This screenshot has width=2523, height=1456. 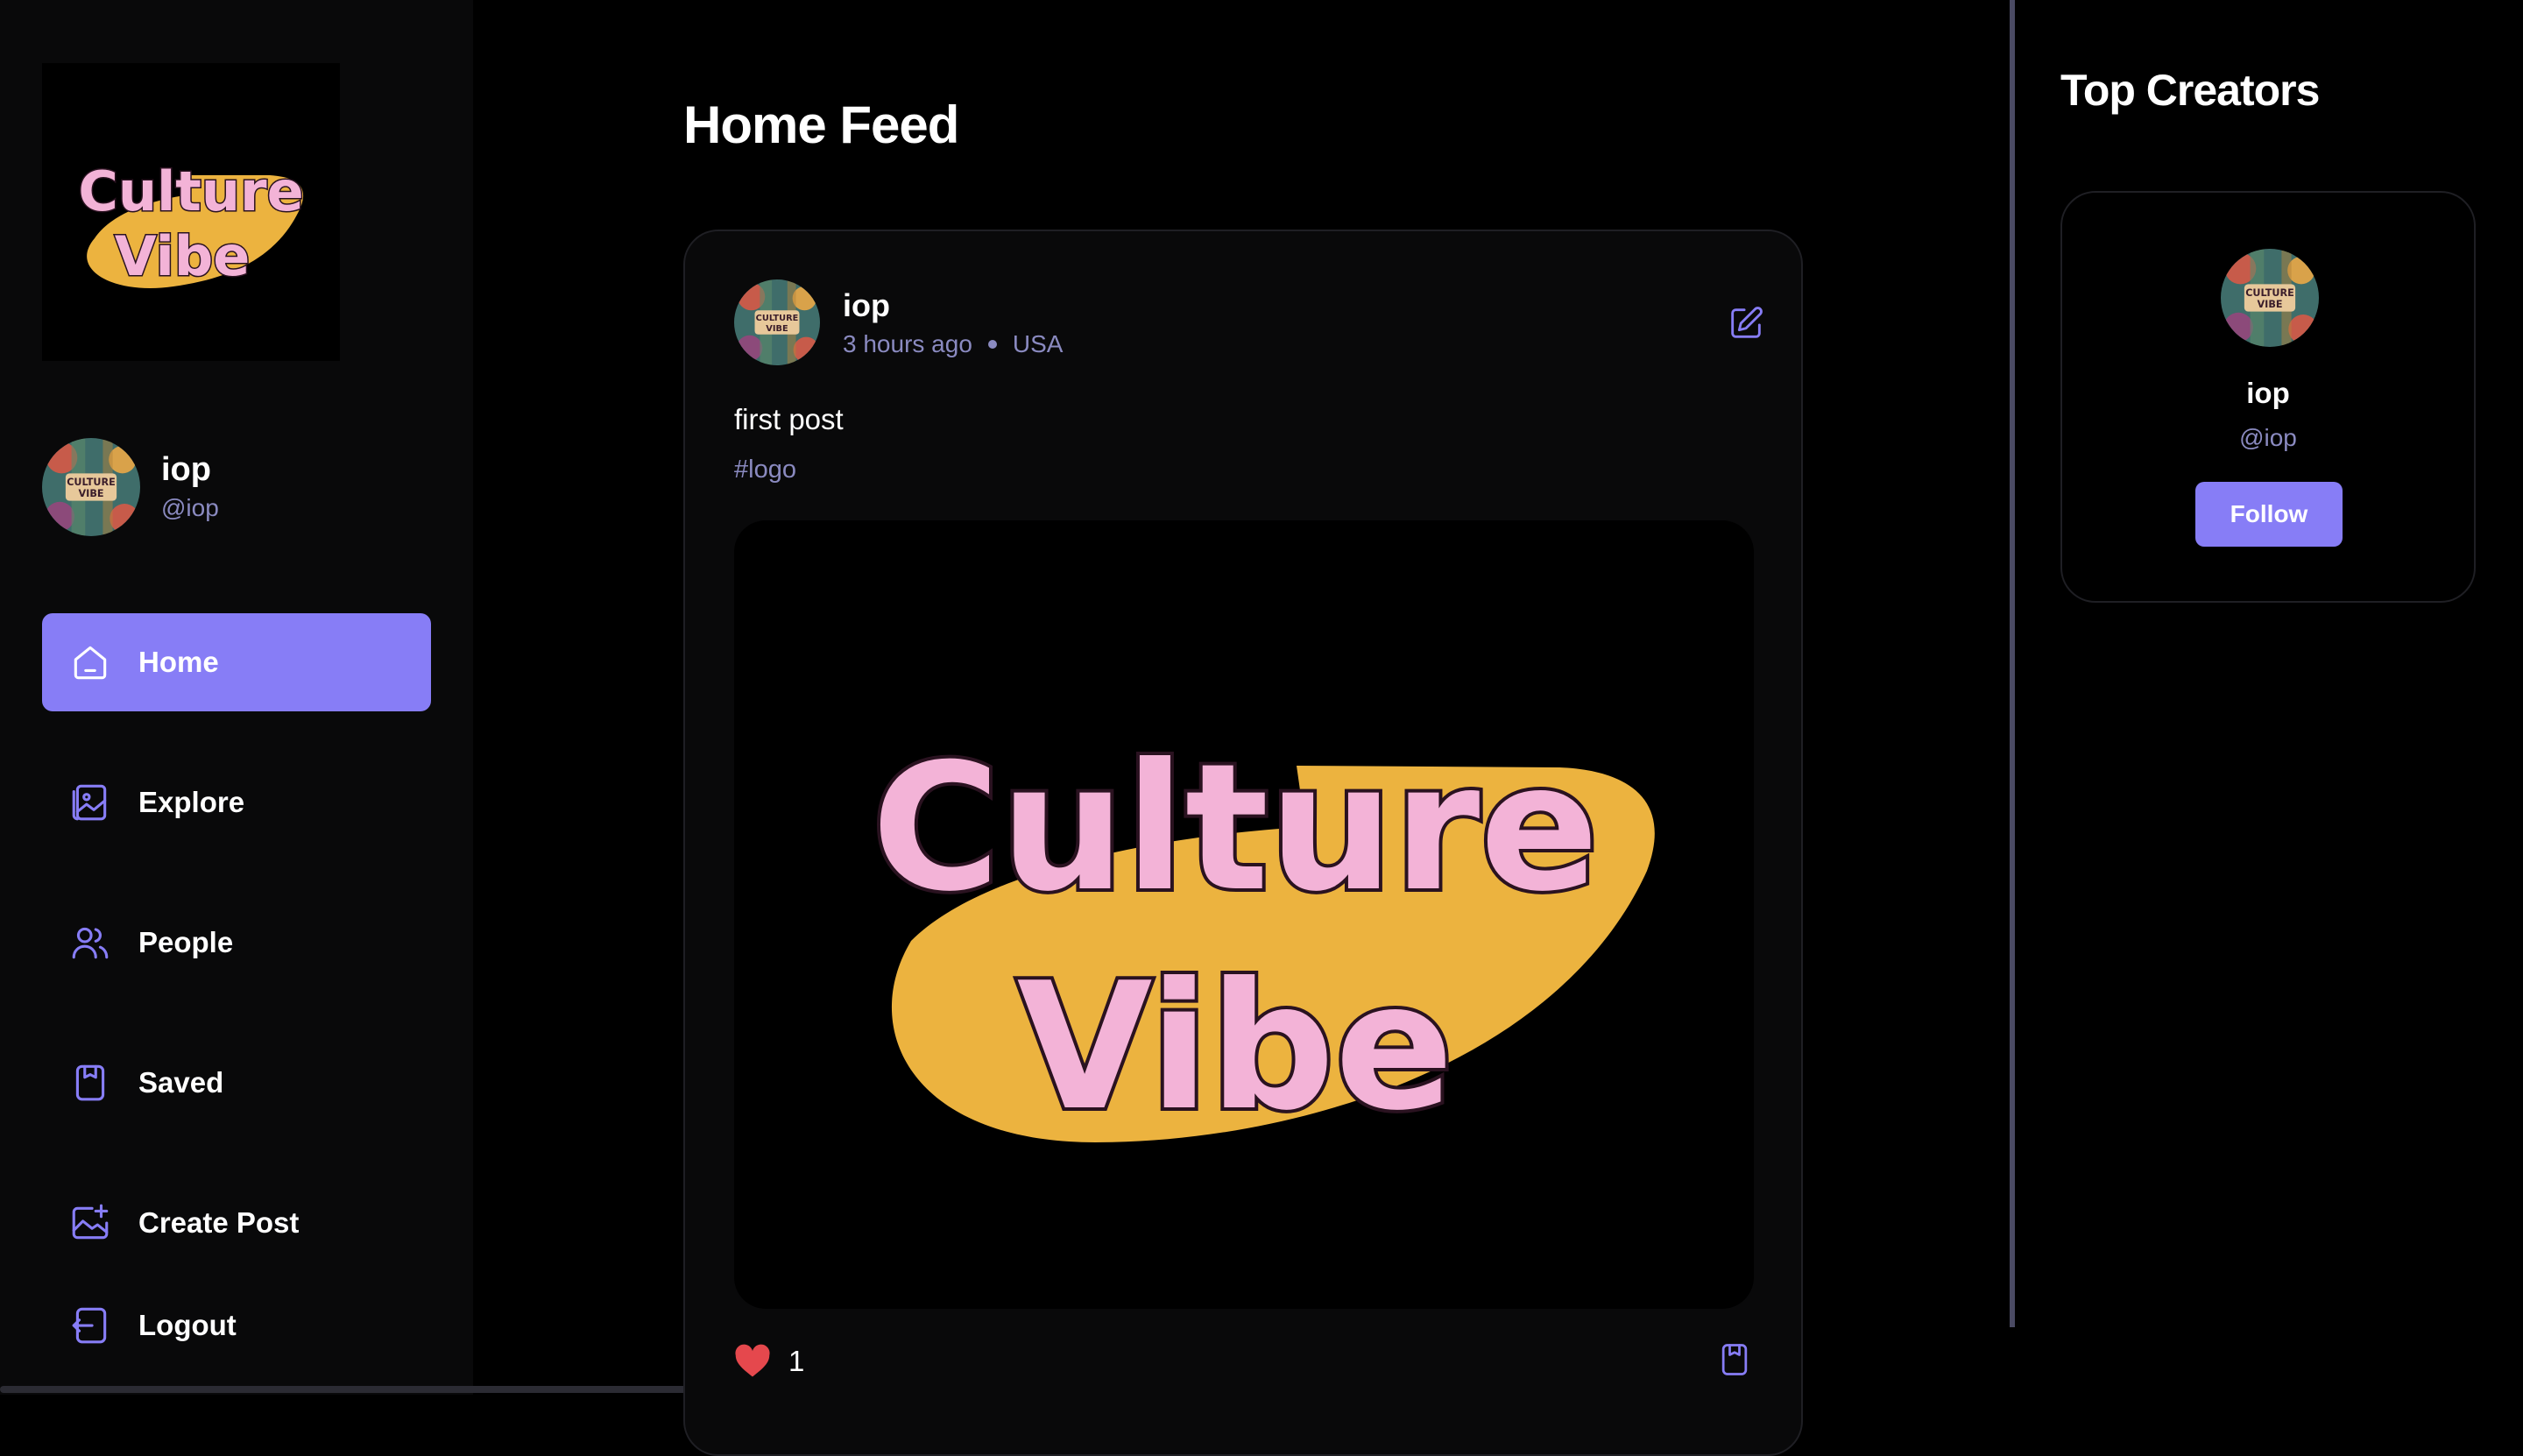 I want to click on post-image-line1: Culture, so click(x=1235, y=828).